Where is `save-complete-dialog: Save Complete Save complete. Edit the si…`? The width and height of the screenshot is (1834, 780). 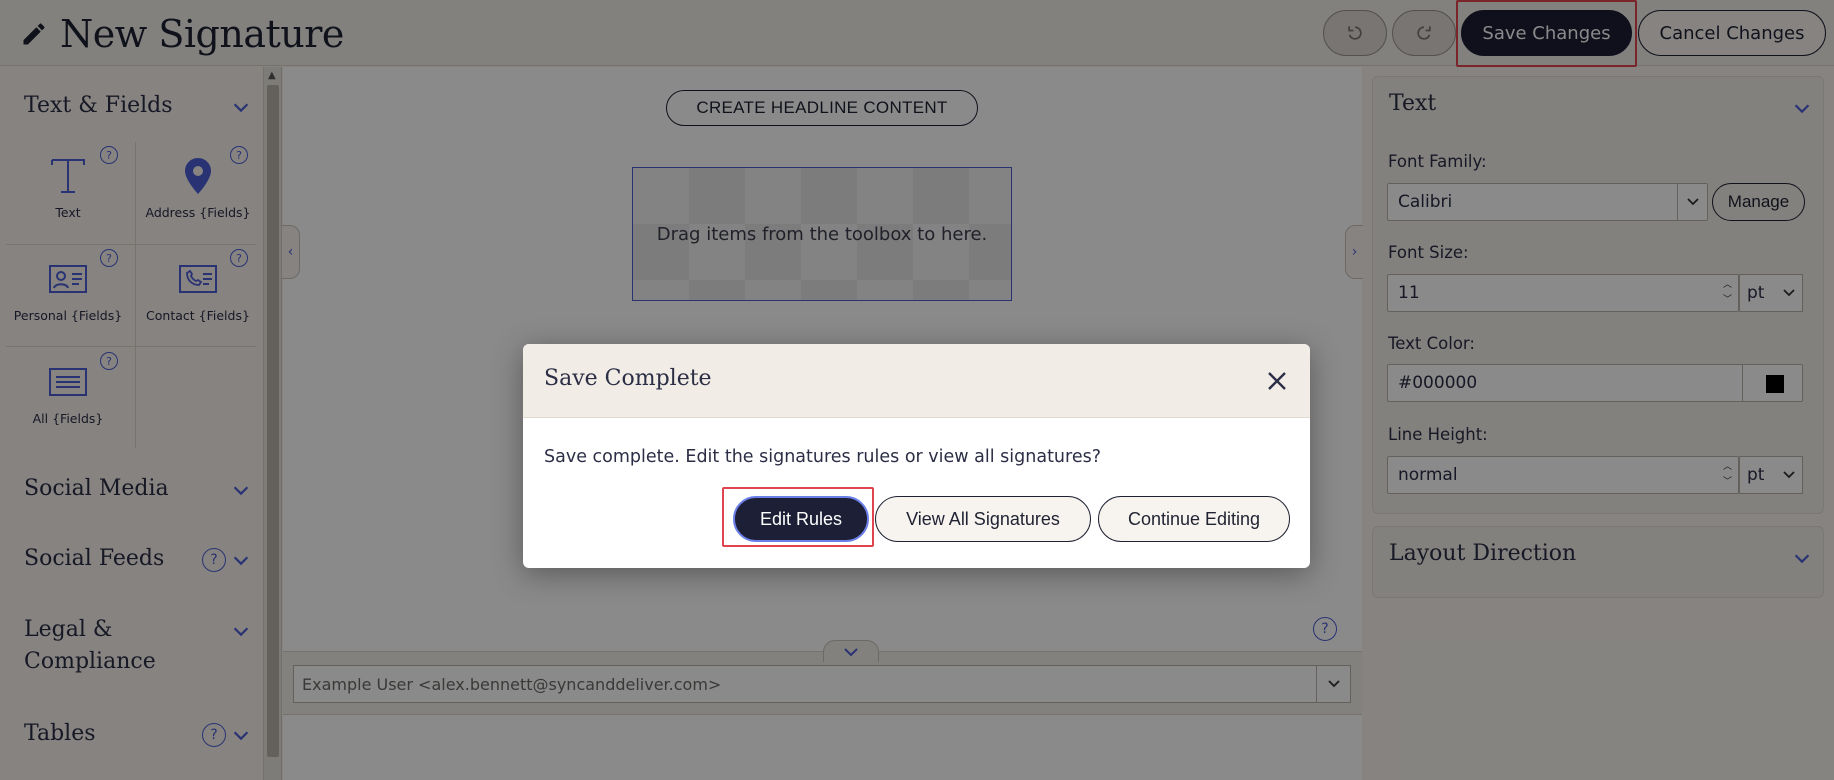 save-complete-dialog: Save Complete Save complete. Edit the si… is located at coordinates (916, 456).